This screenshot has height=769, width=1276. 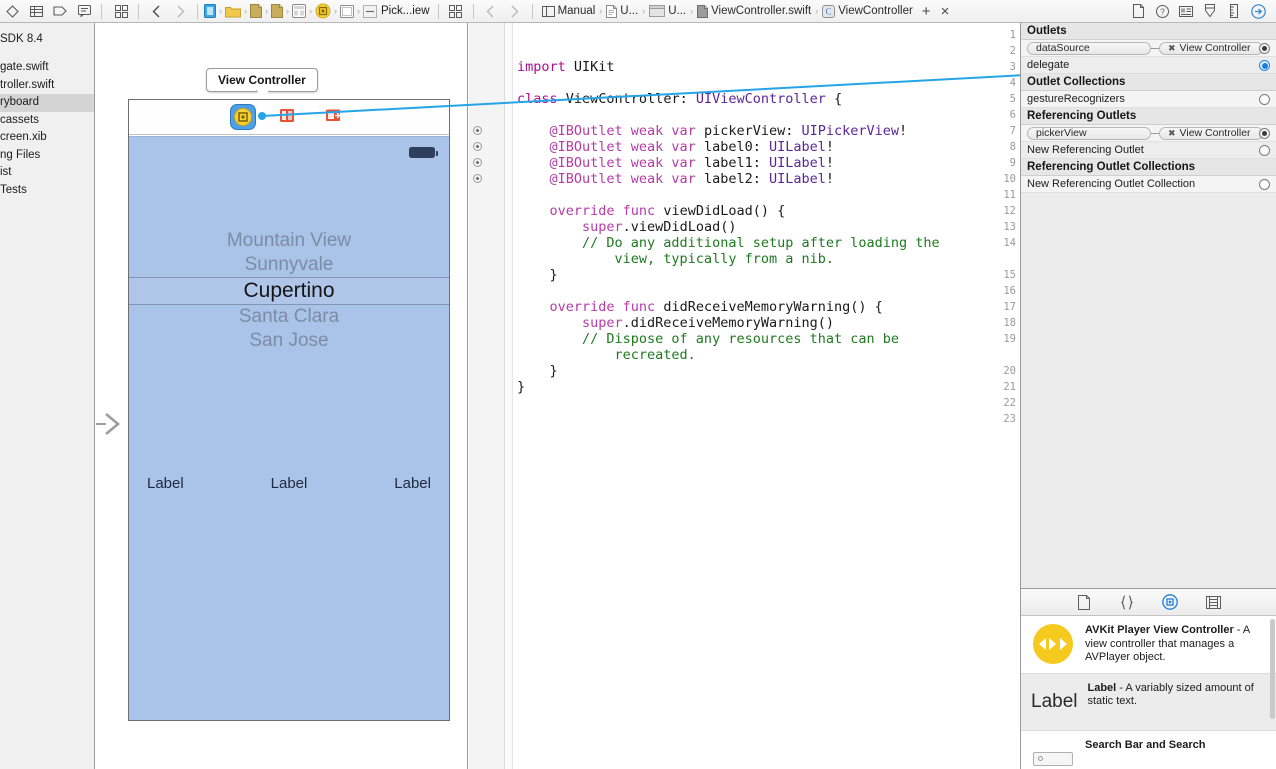 I want to click on picker-row: Sunnyvale, so click(x=289, y=265).